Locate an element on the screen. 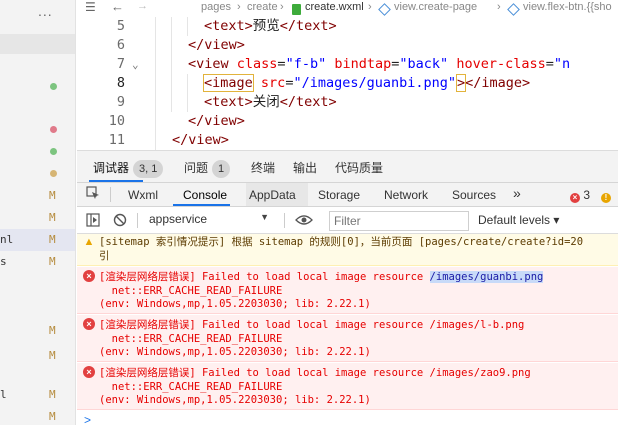 The height and width of the screenshot is (425, 618). resource-link: /images/l-b.png is located at coordinates (477, 325).